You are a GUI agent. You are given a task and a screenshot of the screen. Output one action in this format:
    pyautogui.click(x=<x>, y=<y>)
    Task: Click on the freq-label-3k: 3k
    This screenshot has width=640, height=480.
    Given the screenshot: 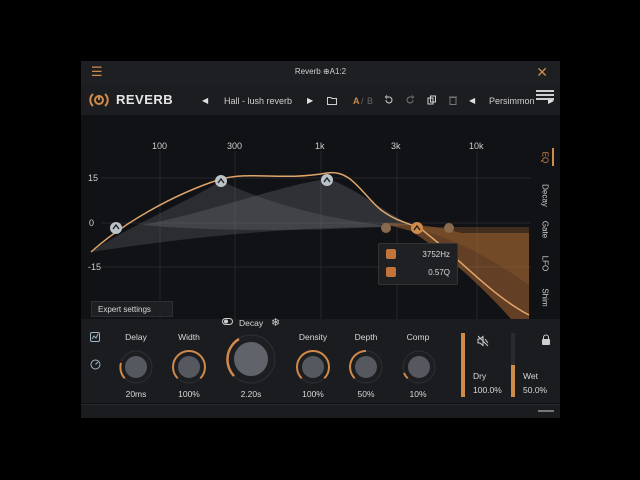 What is the action you would take?
    pyautogui.click(x=396, y=146)
    